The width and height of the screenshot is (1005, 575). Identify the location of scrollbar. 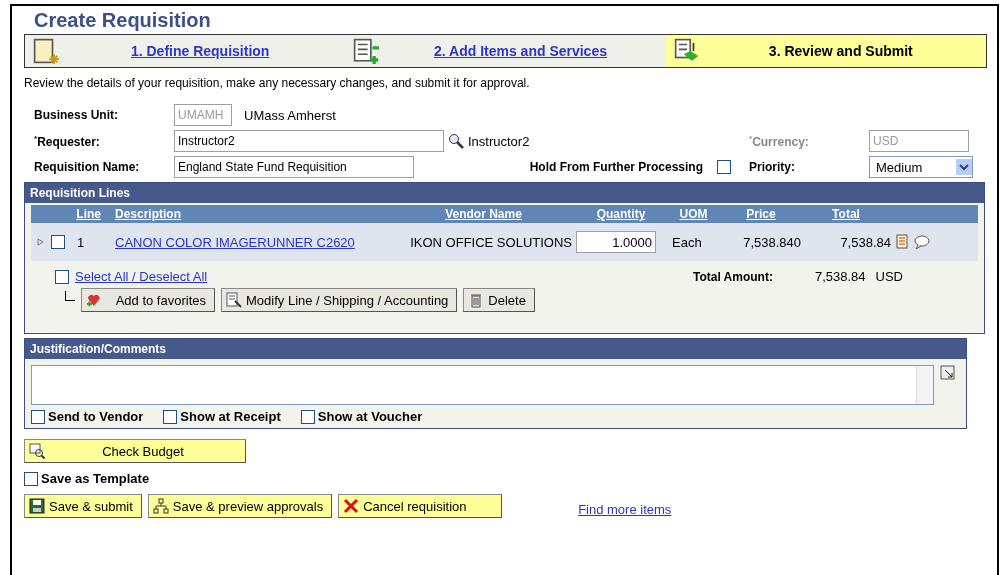
(924, 385).